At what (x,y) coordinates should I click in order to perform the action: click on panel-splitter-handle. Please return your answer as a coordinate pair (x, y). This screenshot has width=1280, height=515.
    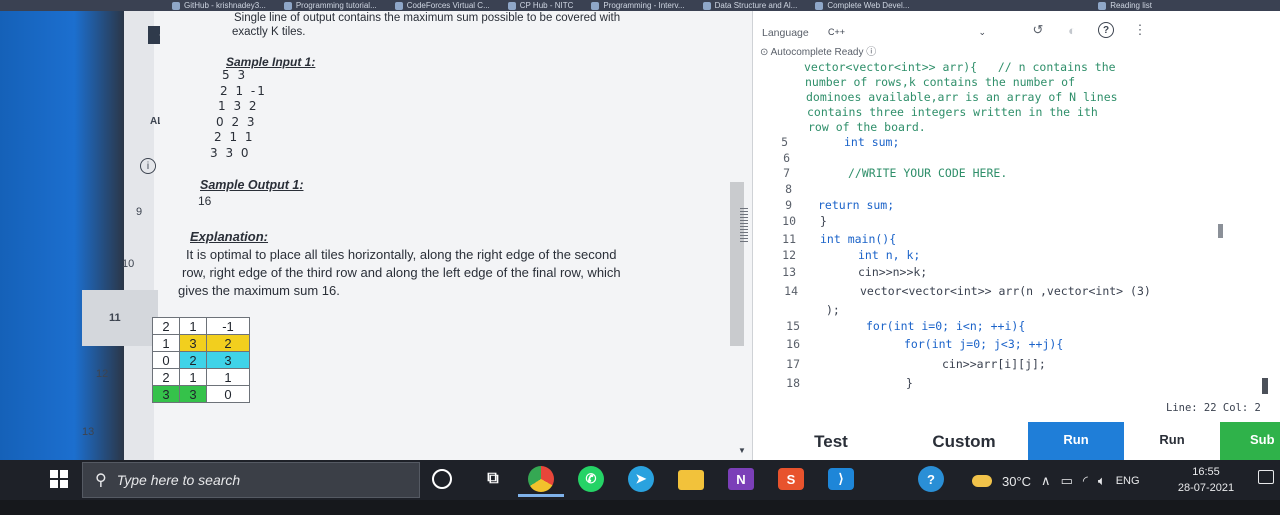
    Looking at the image, I should click on (744, 225).